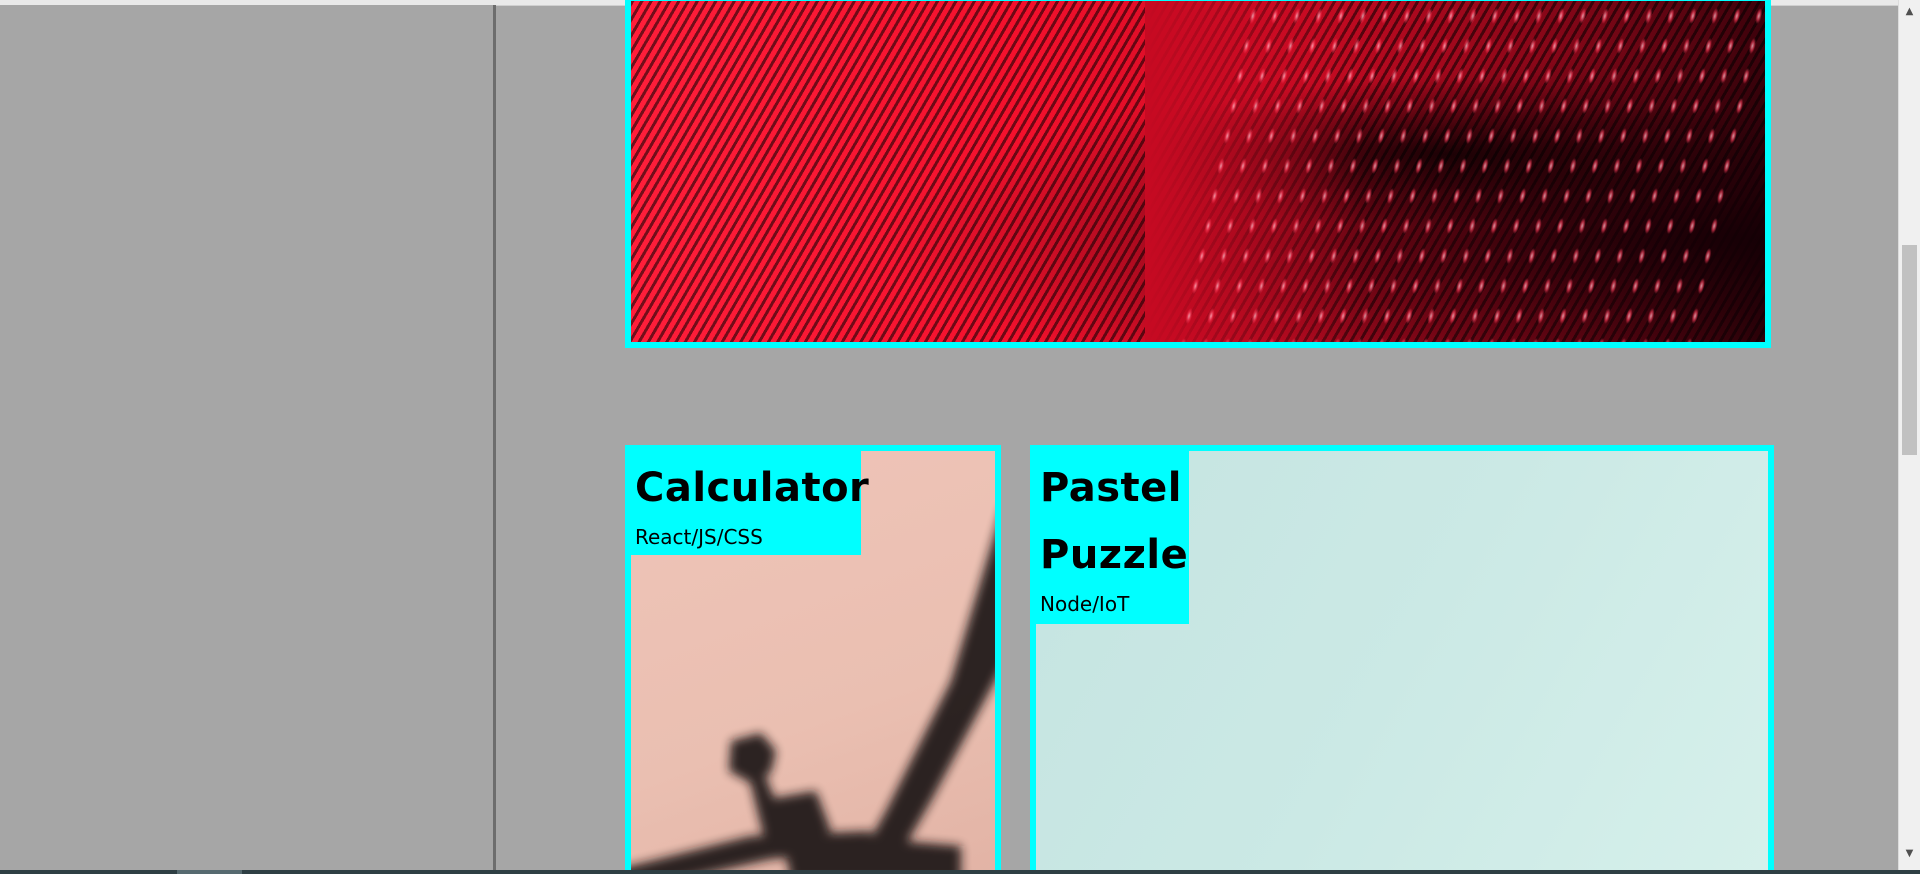 The width and height of the screenshot is (1920, 874). Describe the element at coordinates (209, 872) in the screenshot. I see `taskbar-edge-segment` at that location.